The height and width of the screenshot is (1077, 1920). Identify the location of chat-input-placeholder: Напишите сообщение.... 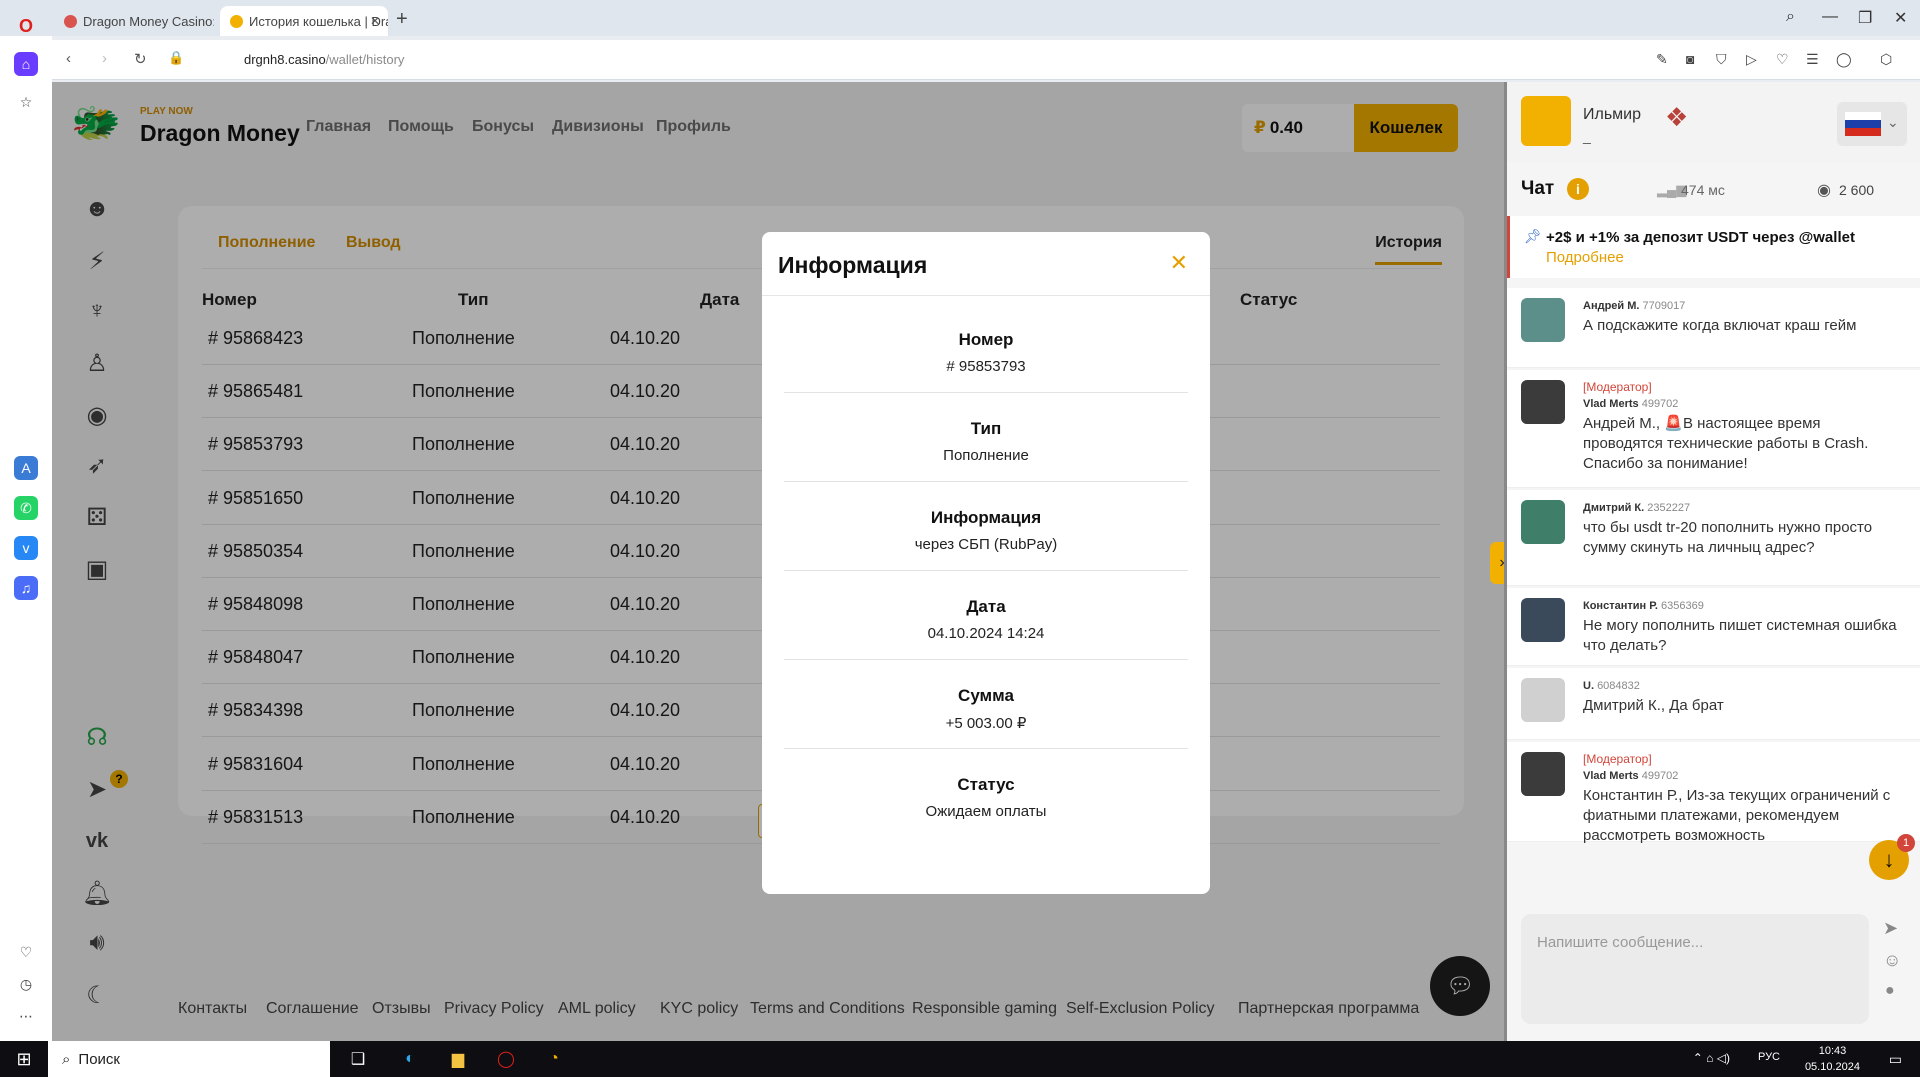
(1620, 942).